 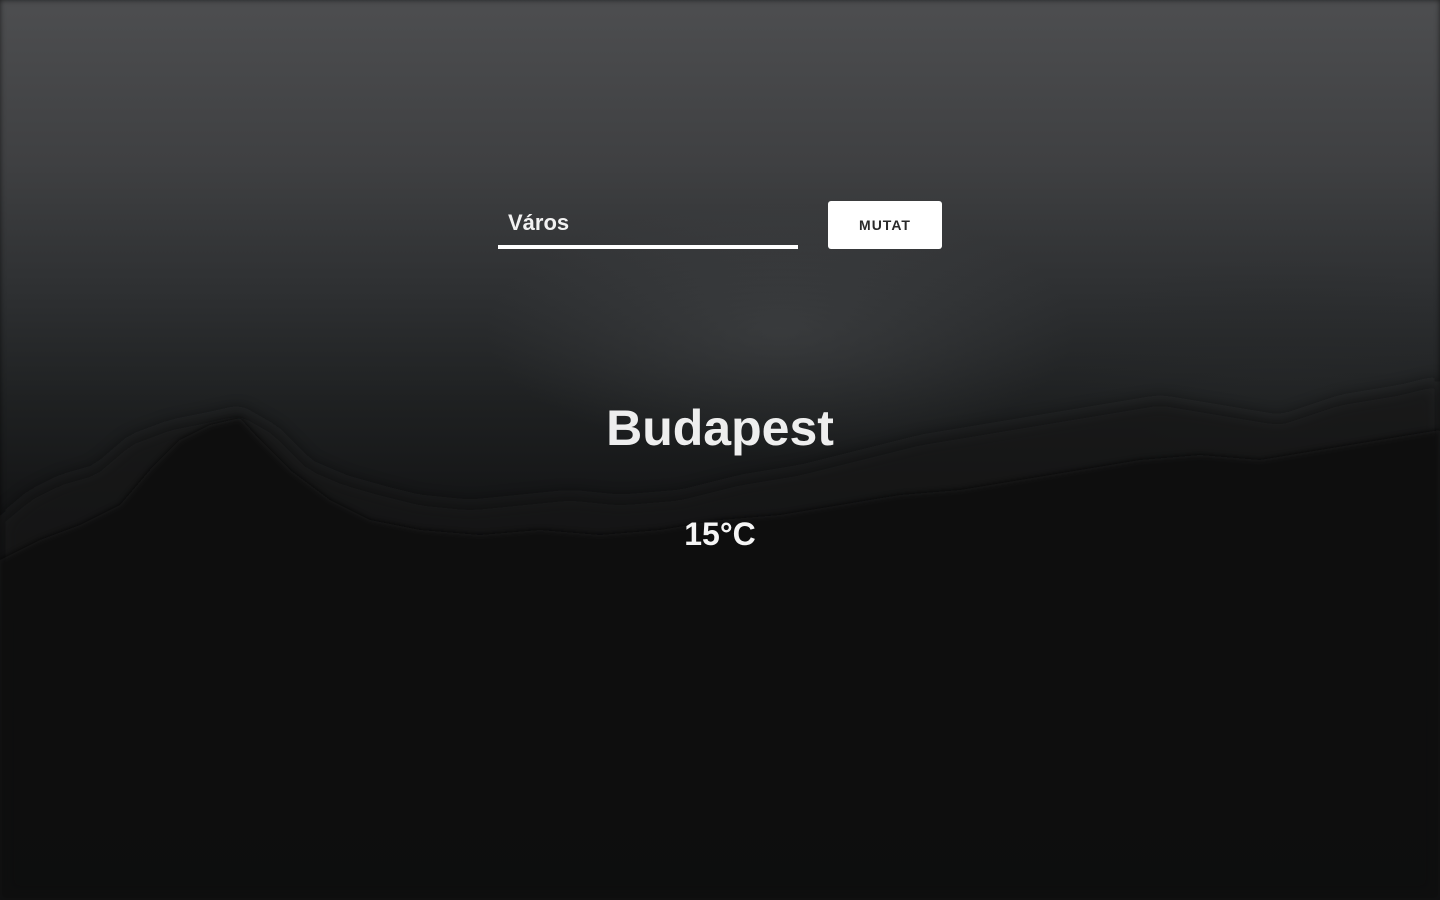 What do you see at coordinates (885, 225) in the screenshot?
I see `show-button: MUTAT` at bounding box center [885, 225].